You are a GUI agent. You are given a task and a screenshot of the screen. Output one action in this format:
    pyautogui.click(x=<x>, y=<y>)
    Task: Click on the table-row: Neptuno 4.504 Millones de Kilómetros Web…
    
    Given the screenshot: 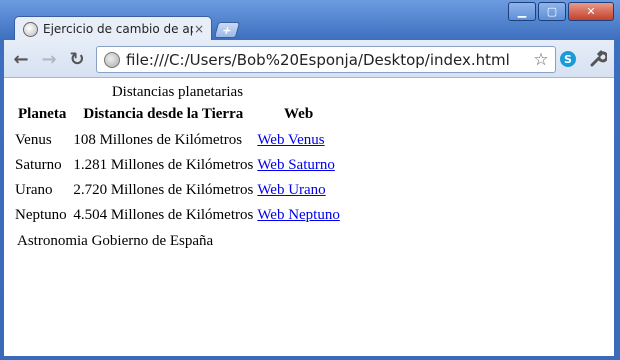 What is the action you would take?
    pyautogui.click(x=177, y=217)
    